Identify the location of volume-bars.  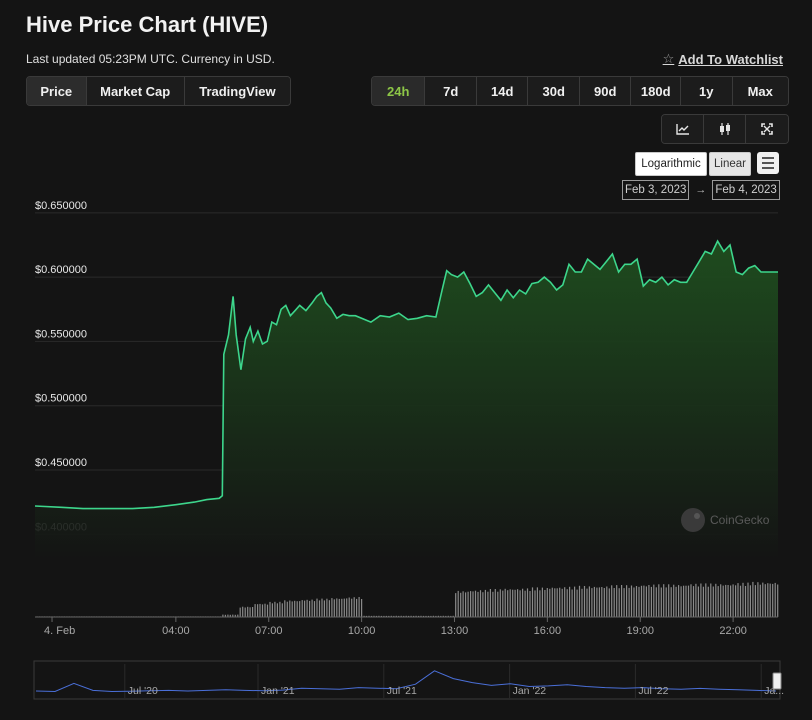
(407, 599).